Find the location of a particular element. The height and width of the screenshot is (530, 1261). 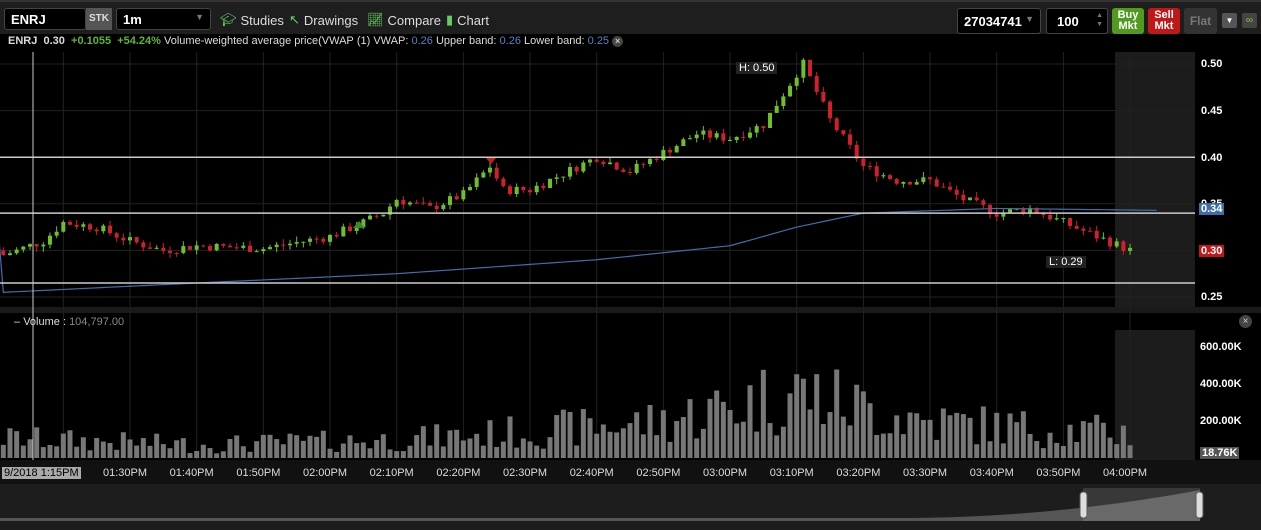

time-tick: 03:50PM is located at coordinates (1058, 473).